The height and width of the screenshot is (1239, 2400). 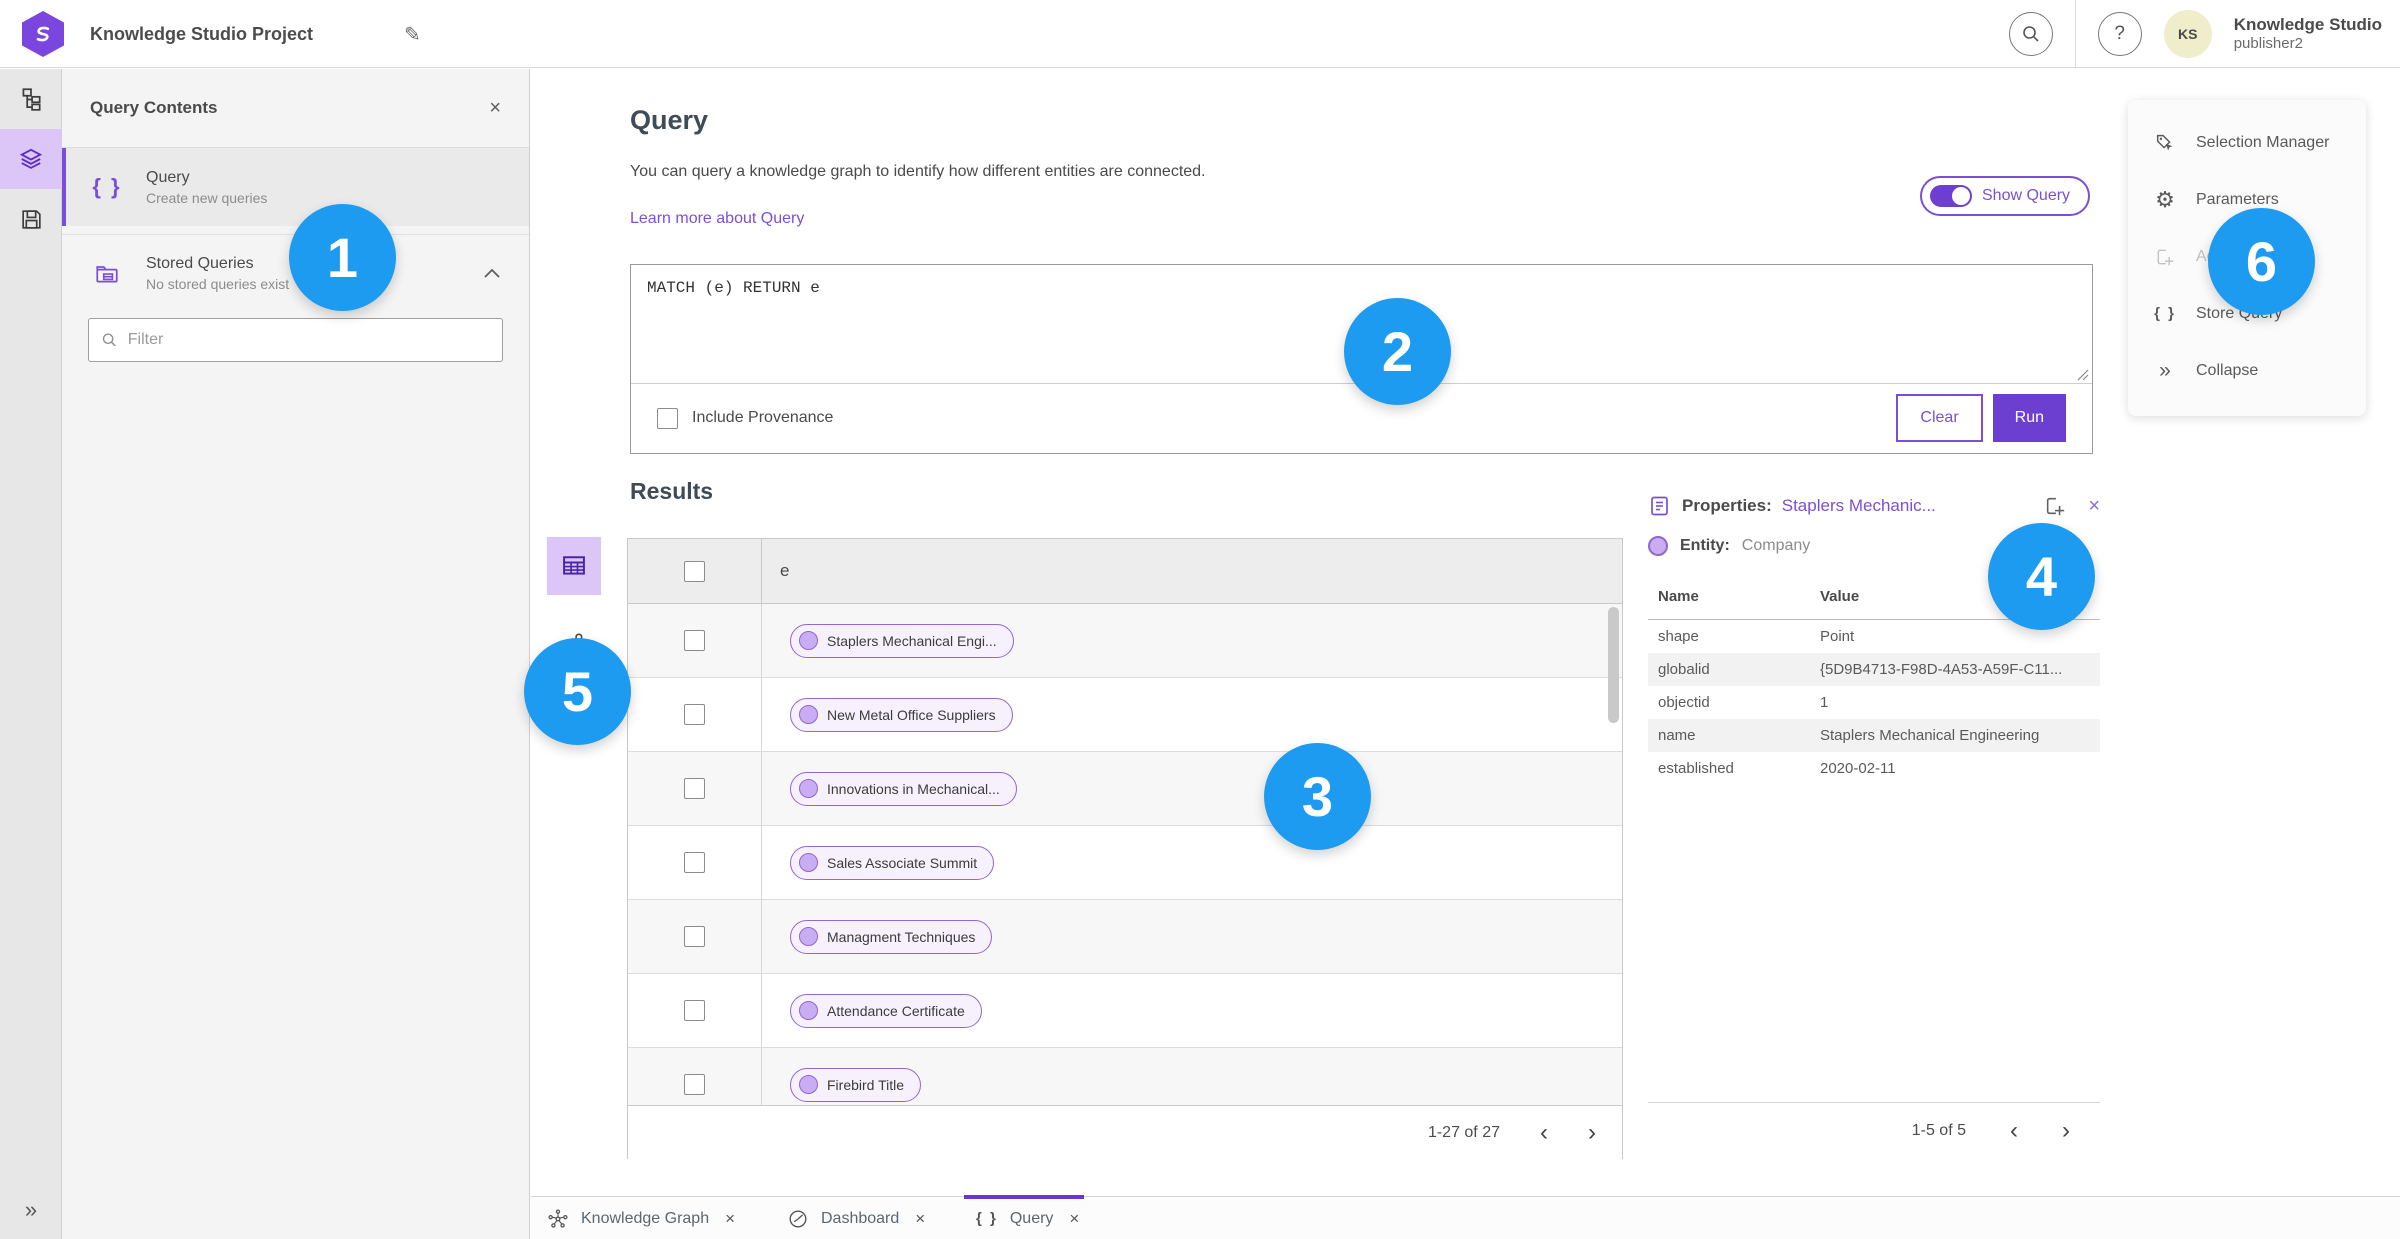 I want to click on table-view-button, so click(x=574, y=566).